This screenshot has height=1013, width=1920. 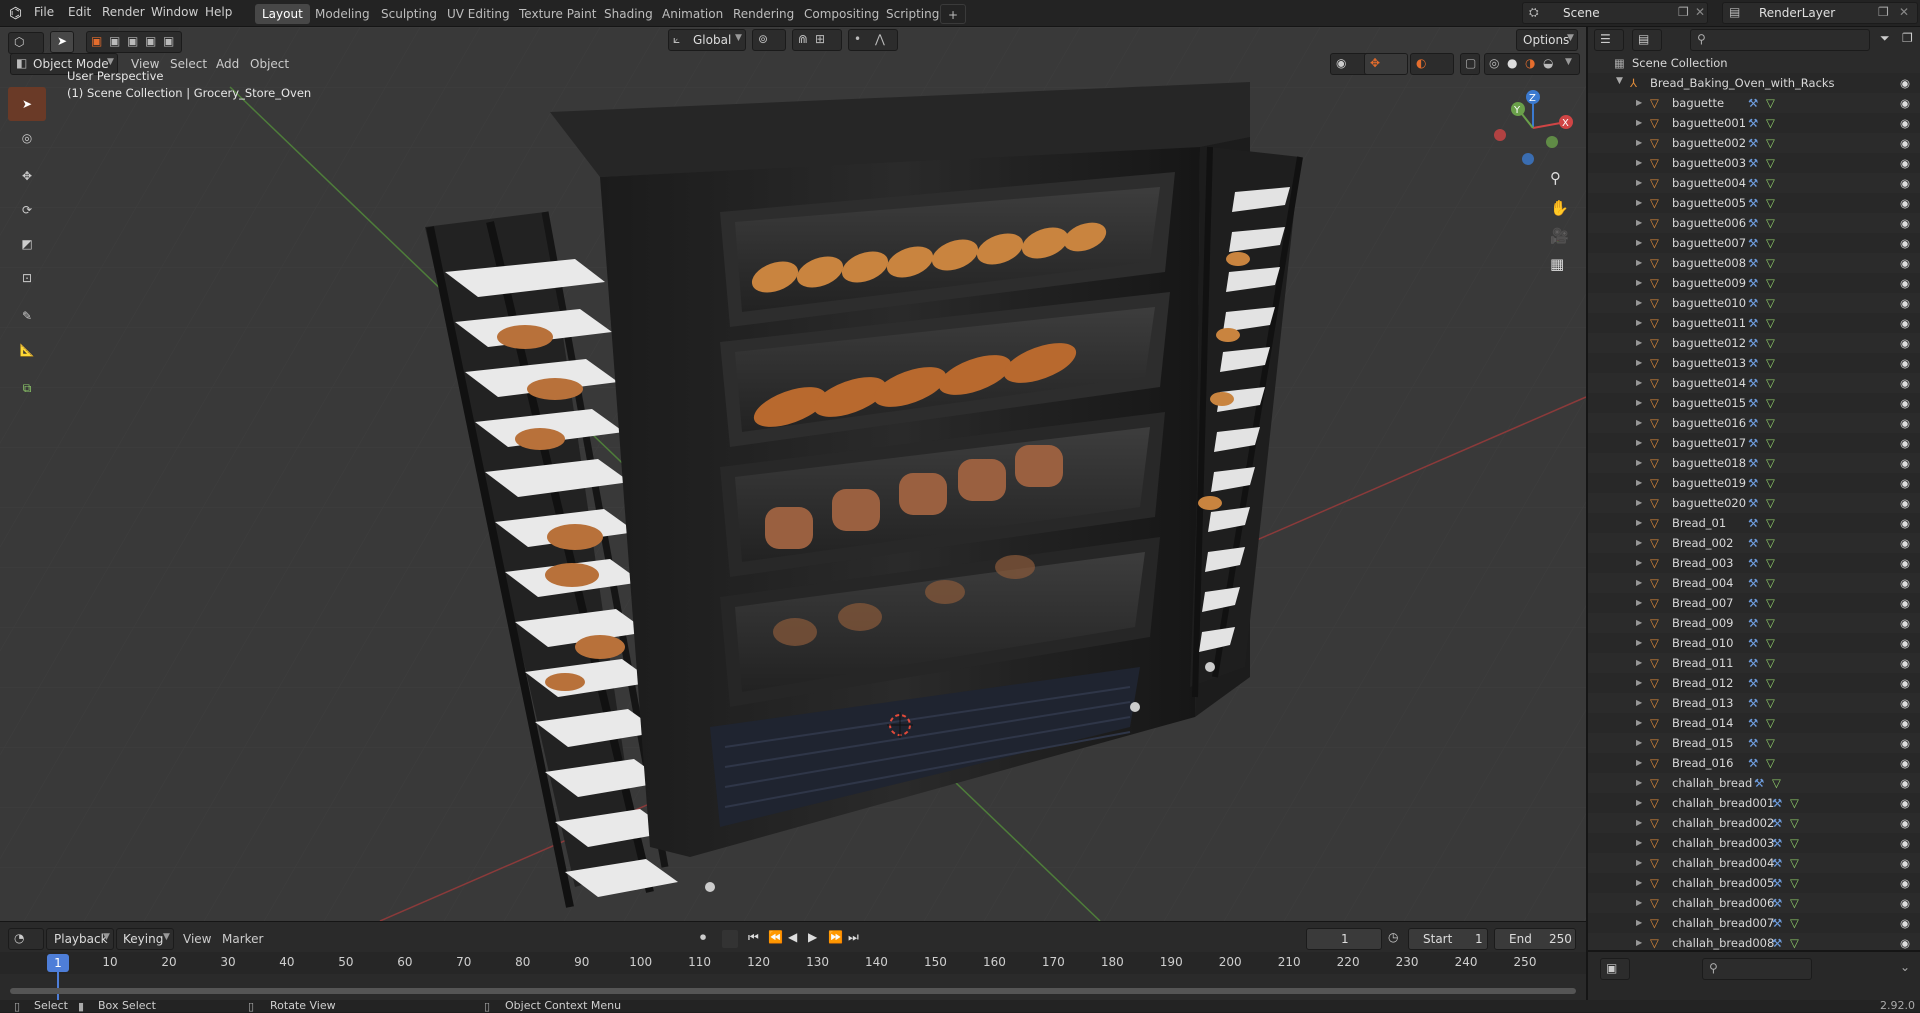 What do you see at coordinates (1754, 883) in the screenshot?
I see `outliner-object-row: ▶ ▽ challah_bread005 ⚒ ▽ ◉` at bounding box center [1754, 883].